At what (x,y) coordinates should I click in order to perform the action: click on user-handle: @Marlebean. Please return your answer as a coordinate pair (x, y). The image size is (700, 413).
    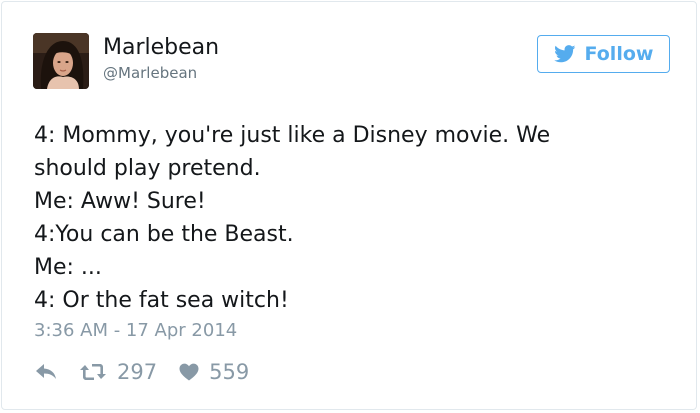
    Looking at the image, I should click on (150, 73).